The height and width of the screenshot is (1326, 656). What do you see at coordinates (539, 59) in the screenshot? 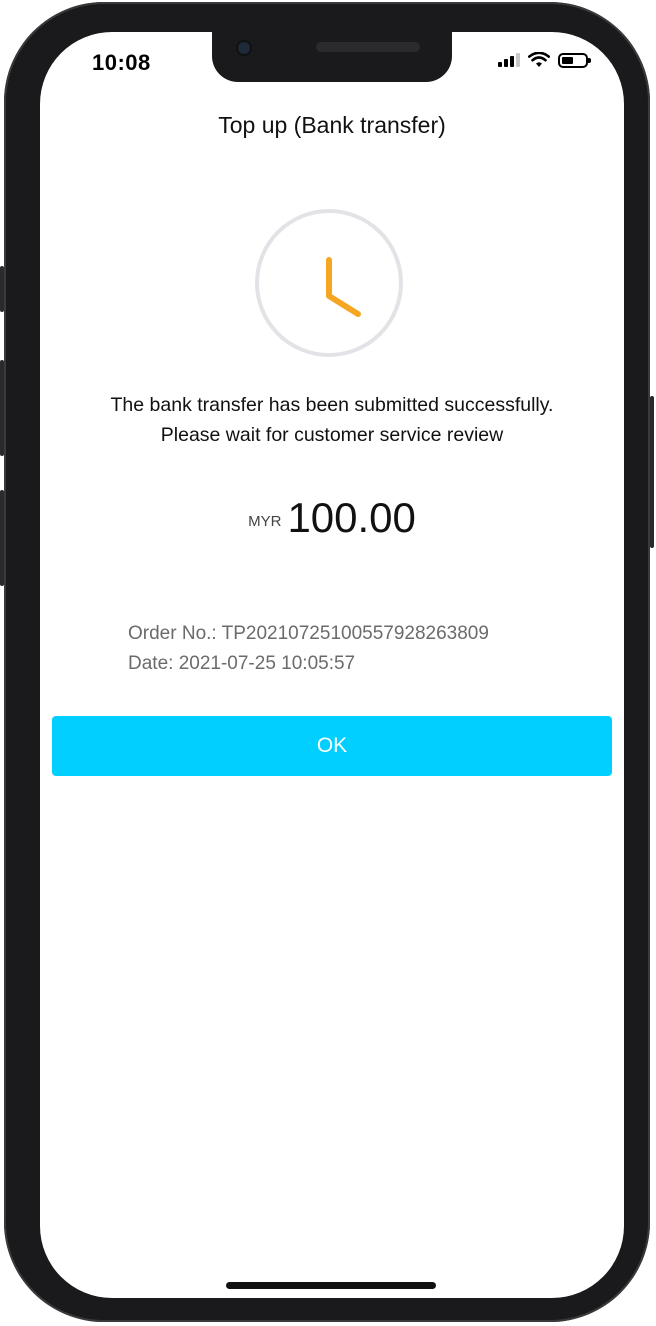
I see `wifi-icon` at bounding box center [539, 59].